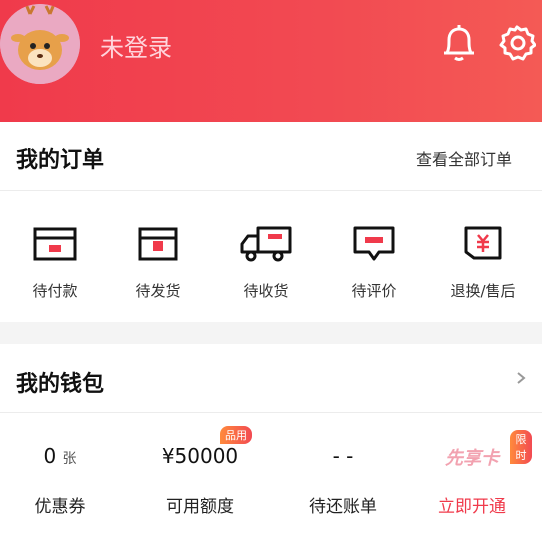  What do you see at coordinates (40, 44) in the screenshot?
I see `avatar` at bounding box center [40, 44].